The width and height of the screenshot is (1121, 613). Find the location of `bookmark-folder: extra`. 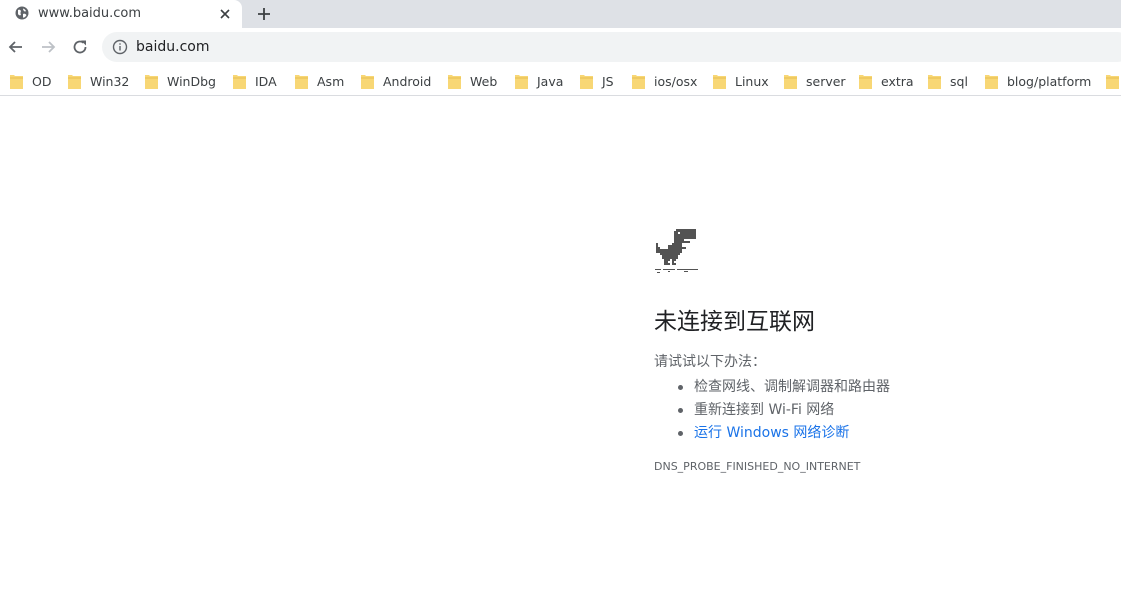

bookmark-folder: extra is located at coordinates (886, 81).